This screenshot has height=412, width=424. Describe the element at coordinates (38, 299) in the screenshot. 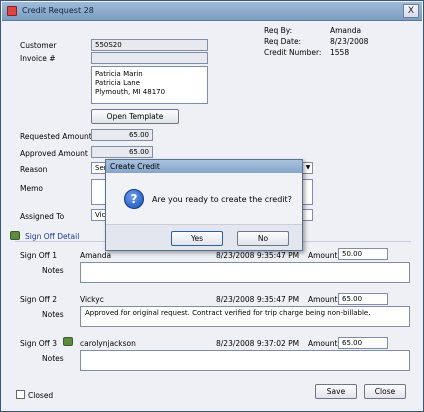

I see `signoff-2-label: Sign Off 2` at that location.